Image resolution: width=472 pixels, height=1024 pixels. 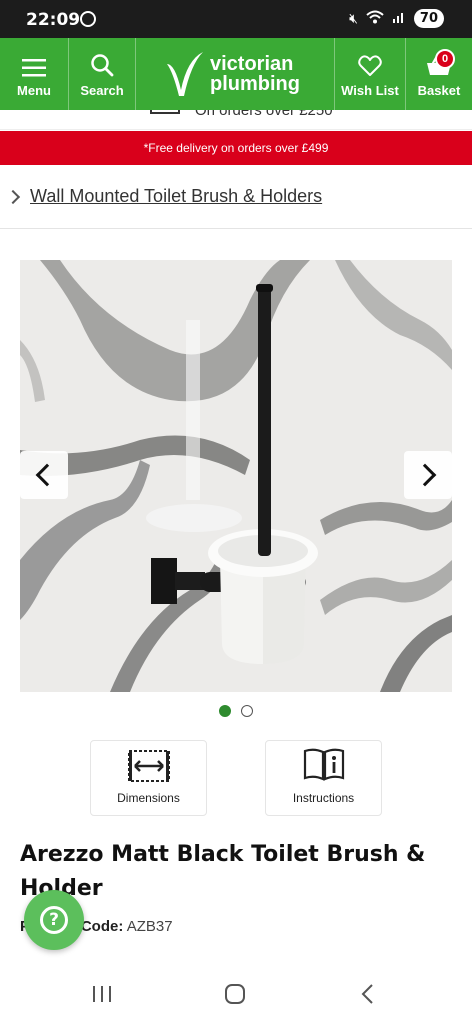 I want to click on hamburger-icon, so click(x=34, y=68).